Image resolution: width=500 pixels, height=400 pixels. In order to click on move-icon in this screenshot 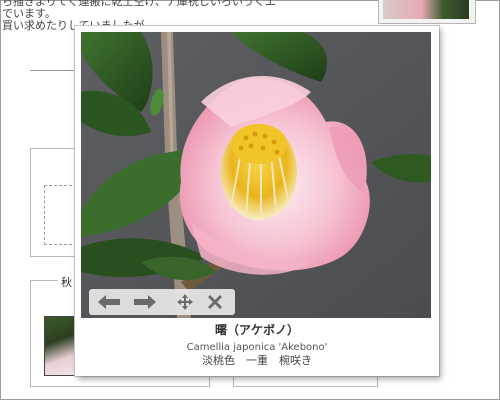, I will do `click(185, 302)`.